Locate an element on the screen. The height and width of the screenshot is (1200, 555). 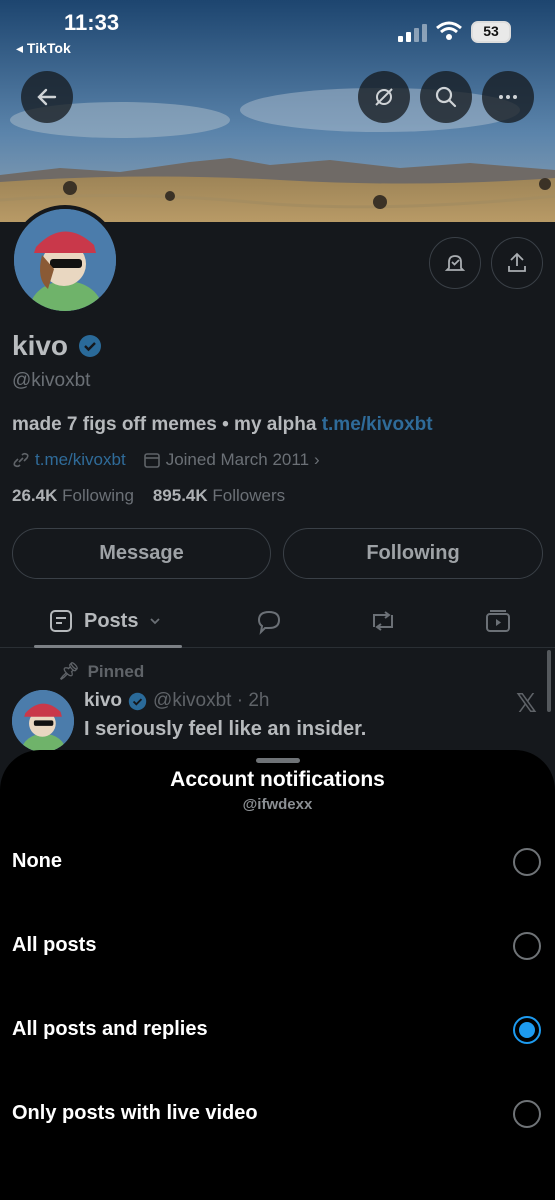
search-icon is located at coordinates (446, 97).